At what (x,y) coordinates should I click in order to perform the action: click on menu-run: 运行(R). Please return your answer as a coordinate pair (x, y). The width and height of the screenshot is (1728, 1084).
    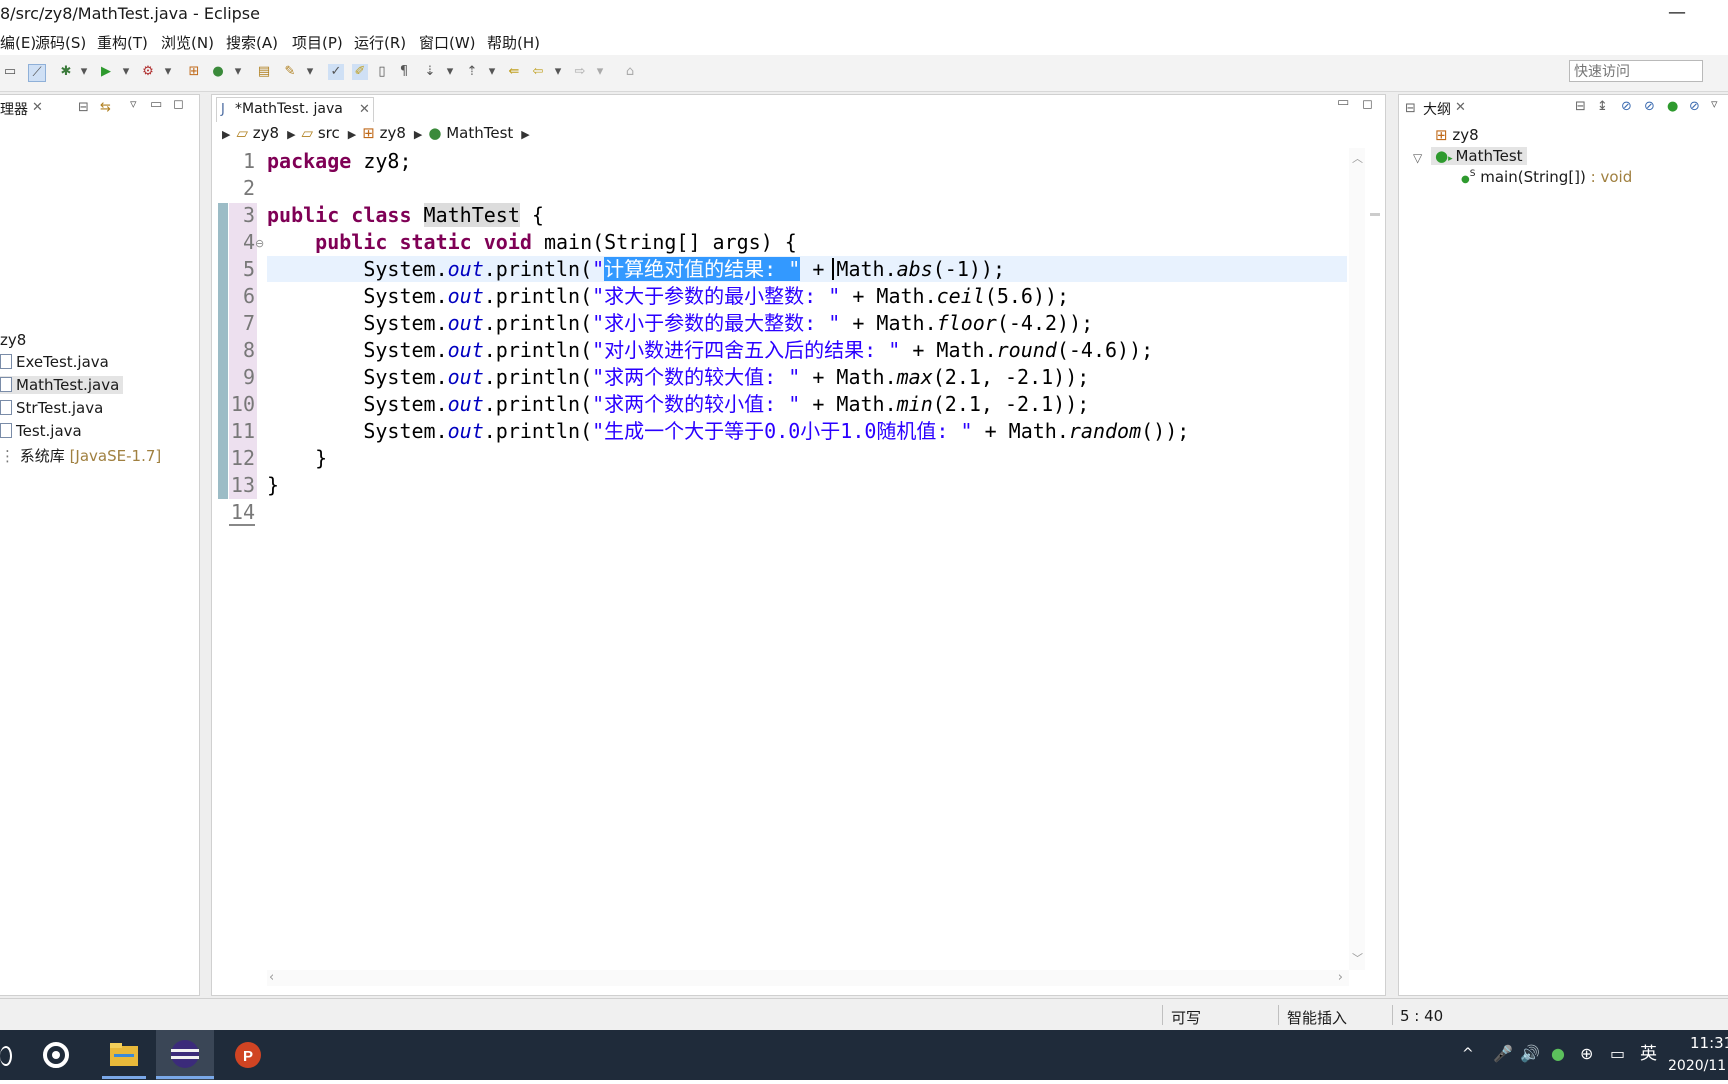
    Looking at the image, I should click on (380, 42).